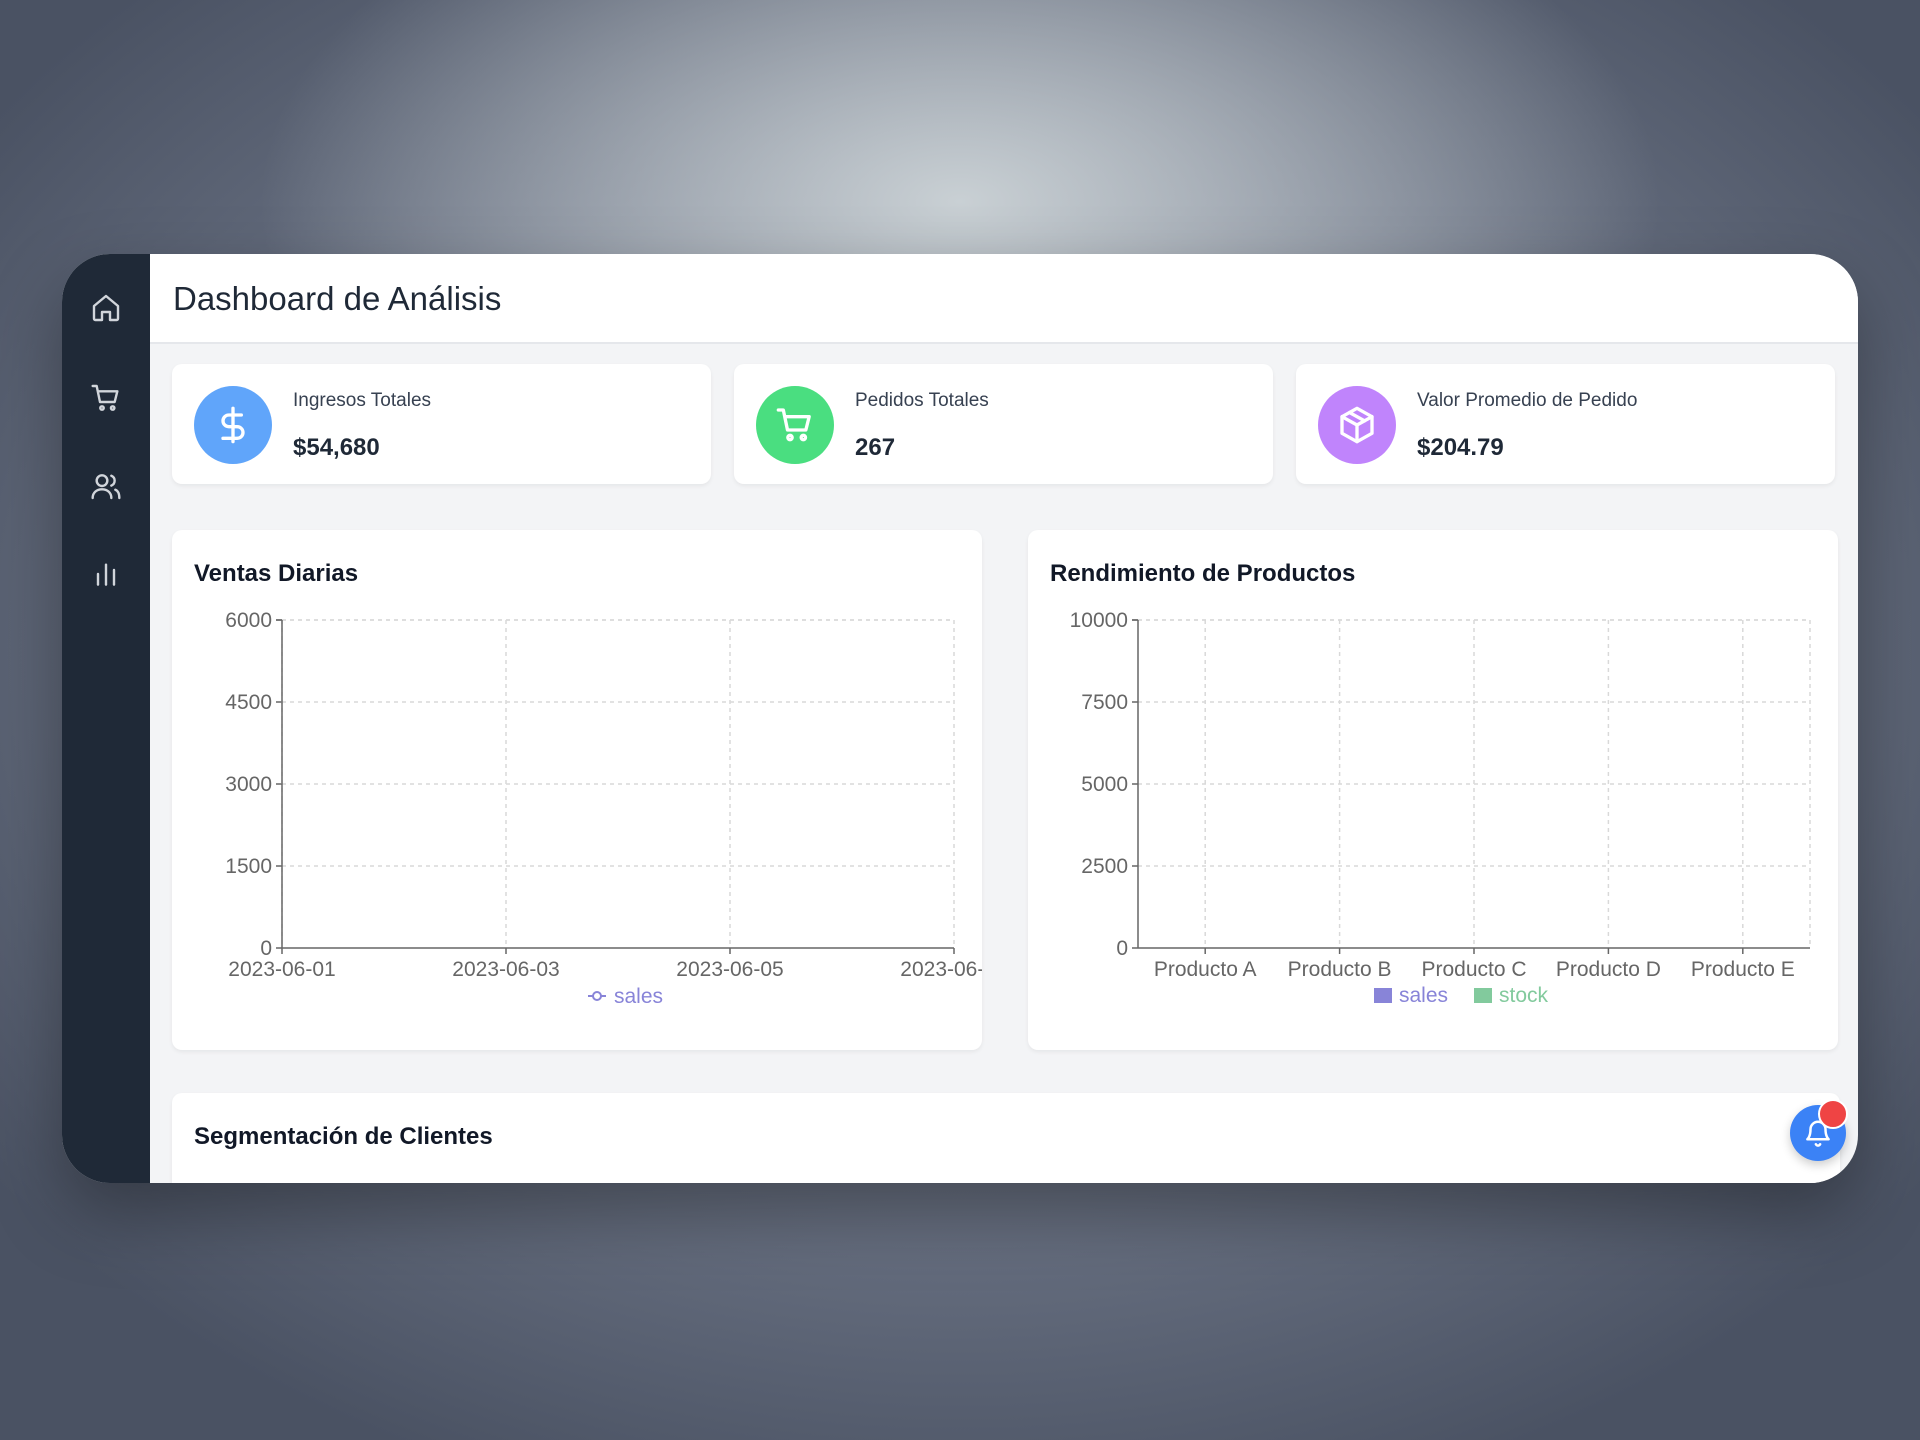 This screenshot has height=1440, width=1920. I want to click on stat-card-avg-order: Valor Promedio de Pedido $204.79, so click(1565, 424).